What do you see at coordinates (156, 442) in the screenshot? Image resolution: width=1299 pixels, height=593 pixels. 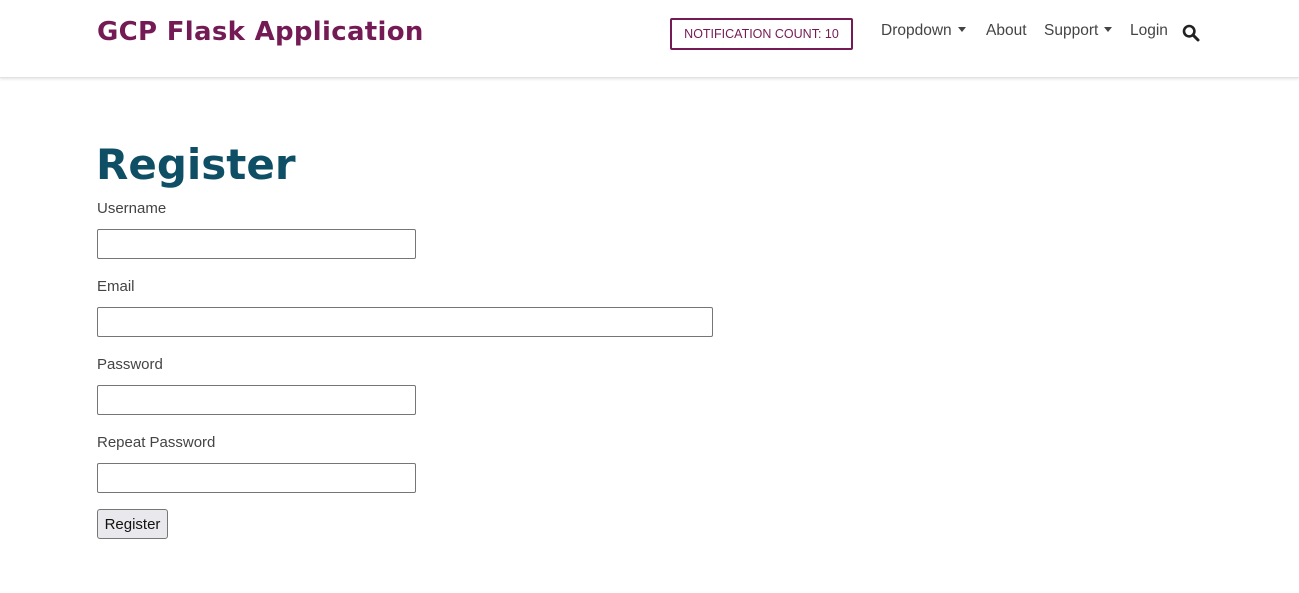 I see `repeat-password-label: Repeat Password` at bounding box center [156, 442].